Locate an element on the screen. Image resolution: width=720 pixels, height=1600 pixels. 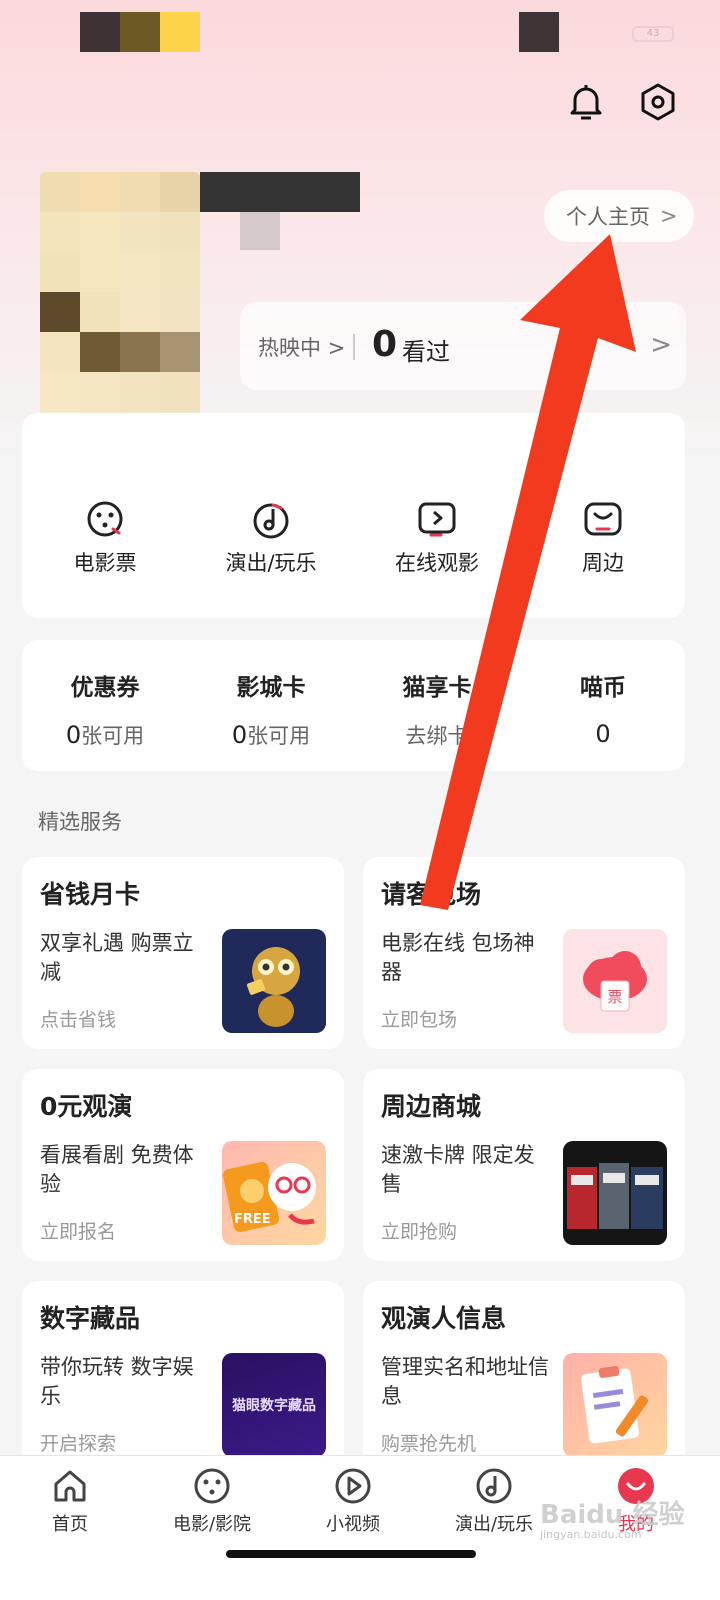
battery-icon: 43 is located at coordinates (653, 34).